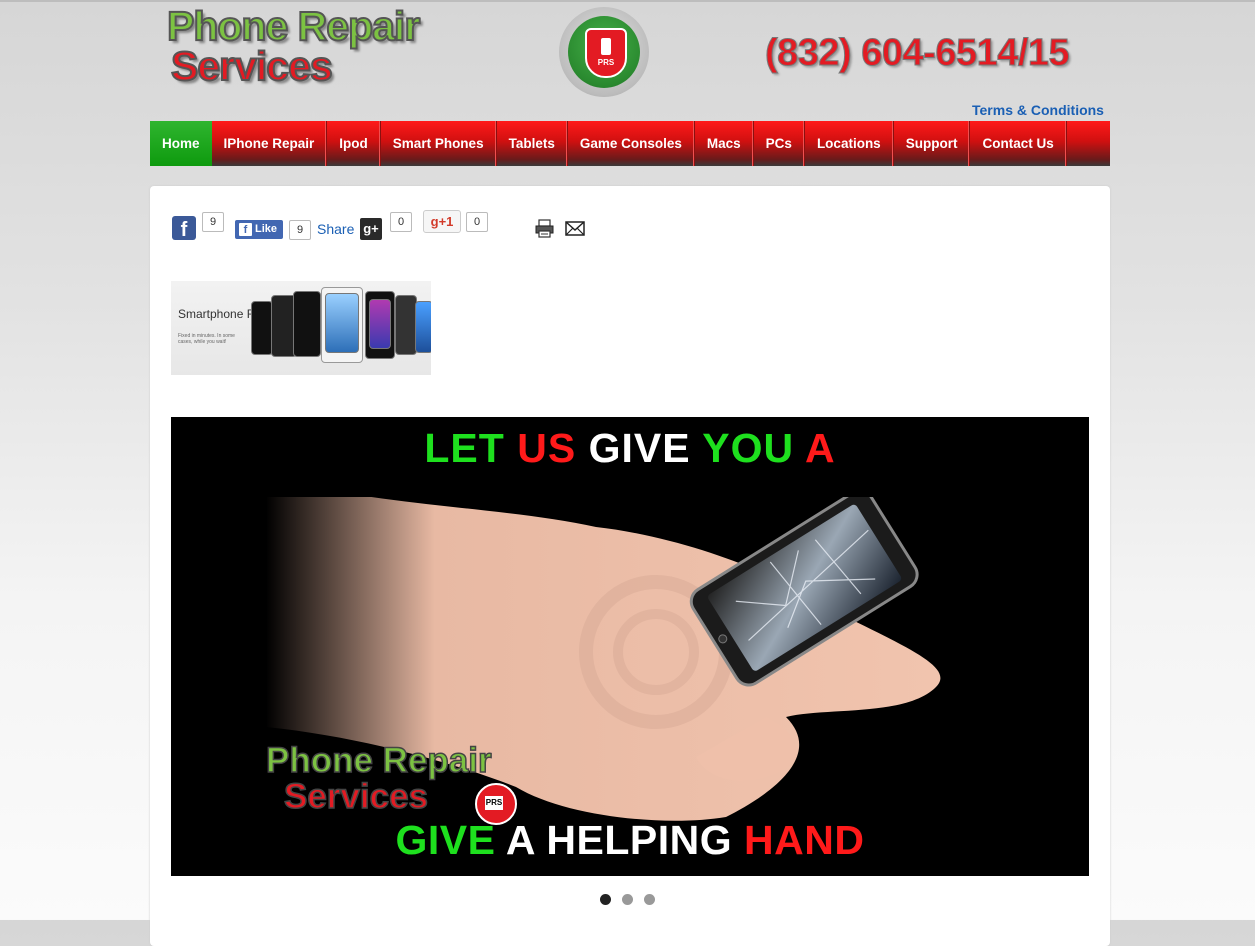 This screenshot has width=1255, height=946. I want to click on nav-item-tablets: Tablets, so click(532, 143).